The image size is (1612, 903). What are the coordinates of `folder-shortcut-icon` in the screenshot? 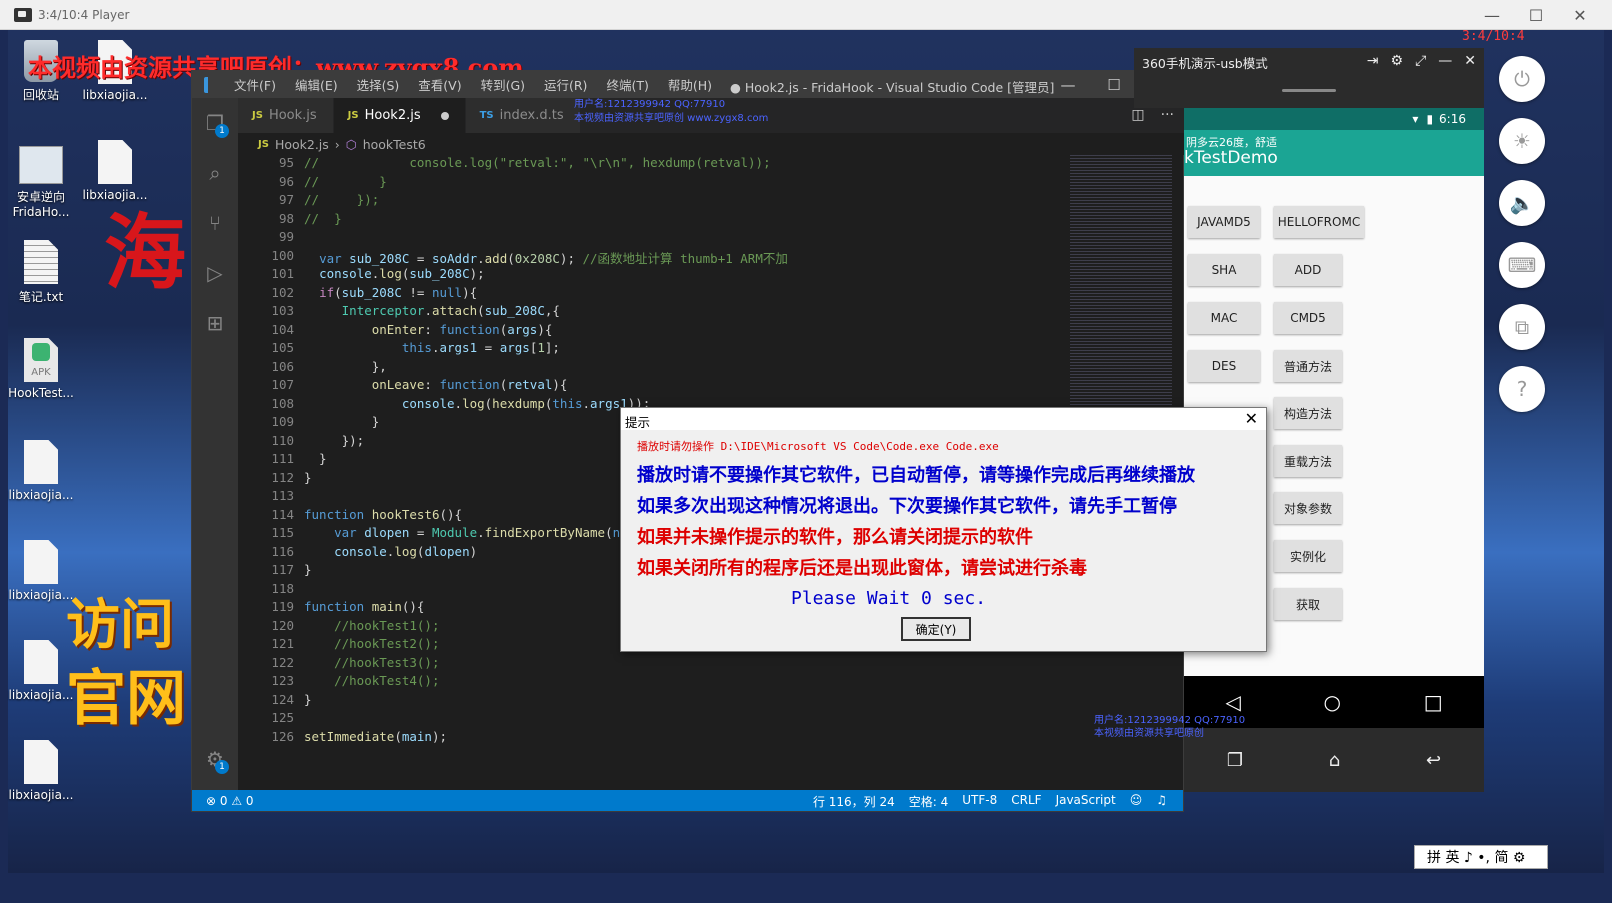 It's located at (41, 165).